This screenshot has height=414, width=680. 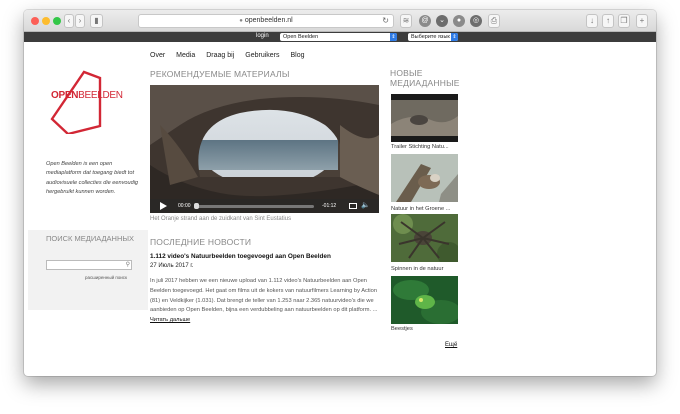 I want to click on volume-icon: 🔈, so click(x=365, y=205).